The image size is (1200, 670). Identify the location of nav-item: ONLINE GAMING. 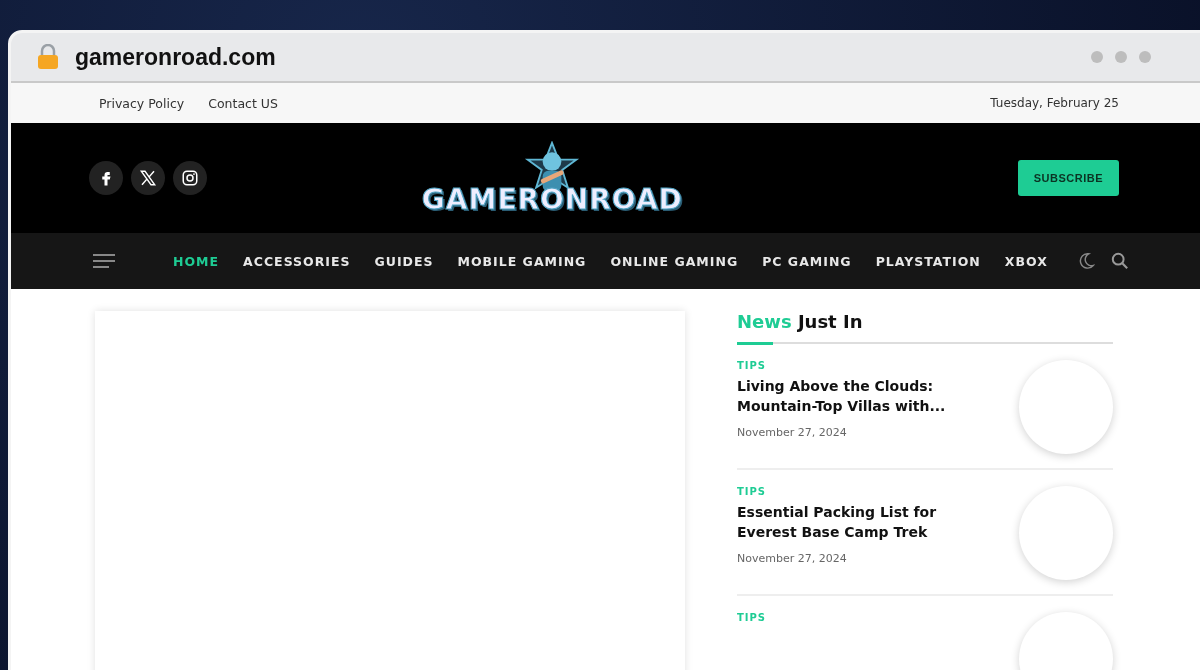
(674, 261).